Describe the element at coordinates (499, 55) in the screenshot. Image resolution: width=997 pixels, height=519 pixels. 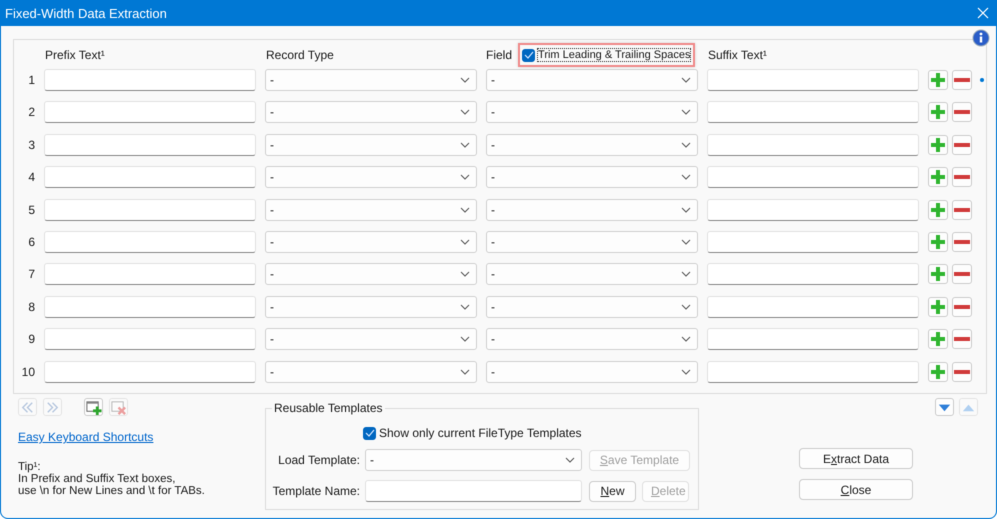
I see `column-header: Field` at that location.